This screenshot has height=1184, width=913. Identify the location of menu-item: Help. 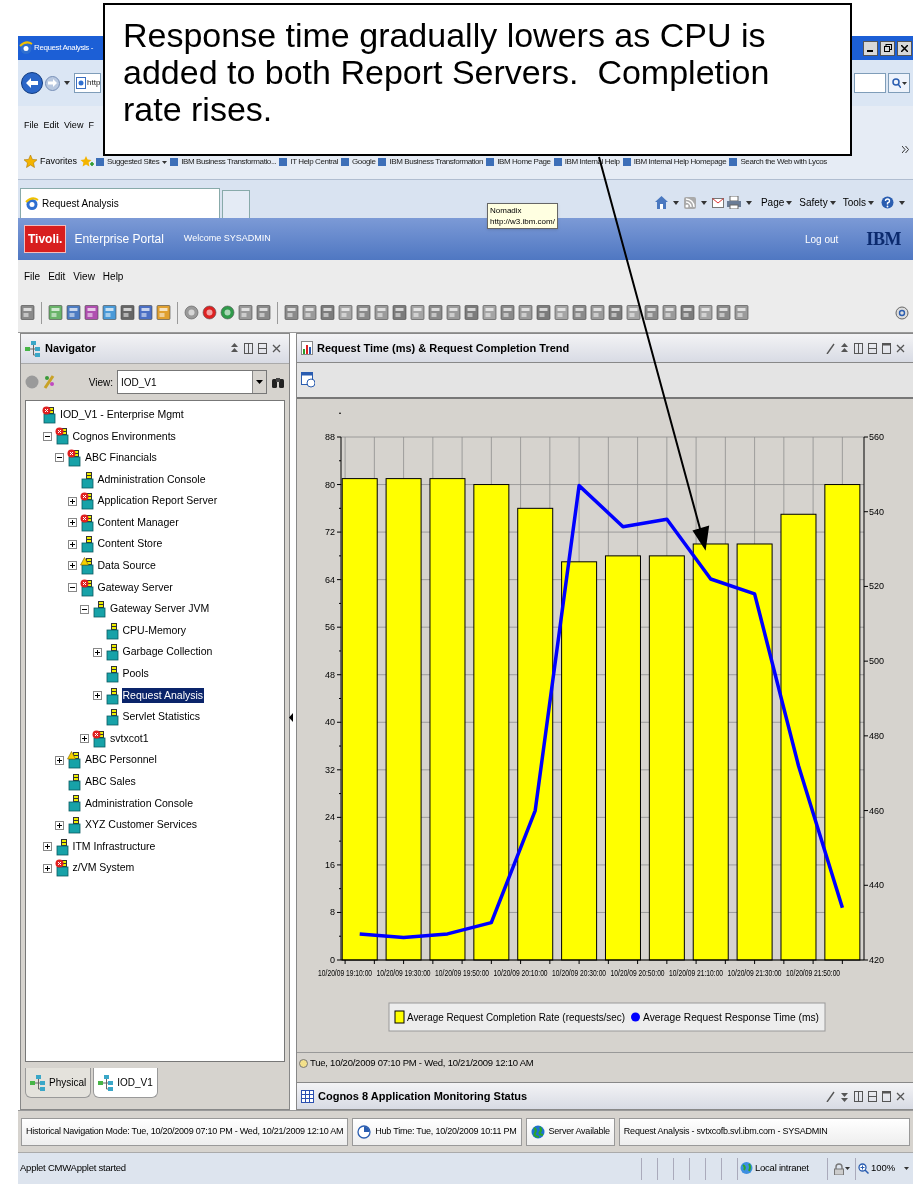
(113, 276).